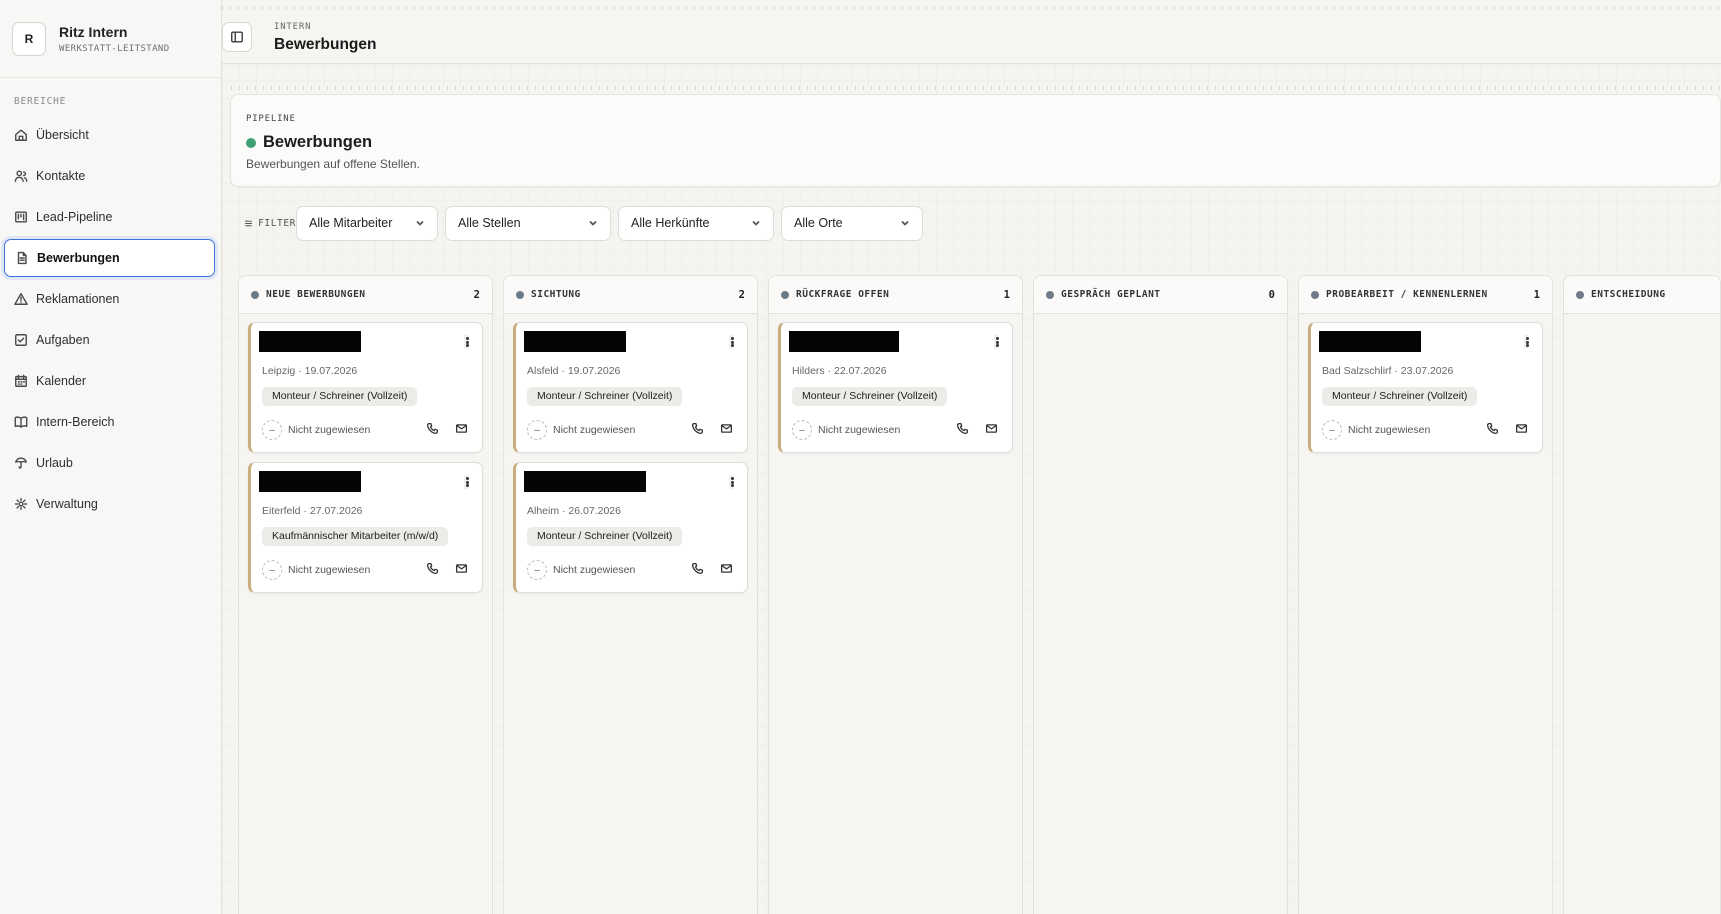  Describe the element at coordinates (21, 422) in the screenshot. I see `book-icon` at that location.